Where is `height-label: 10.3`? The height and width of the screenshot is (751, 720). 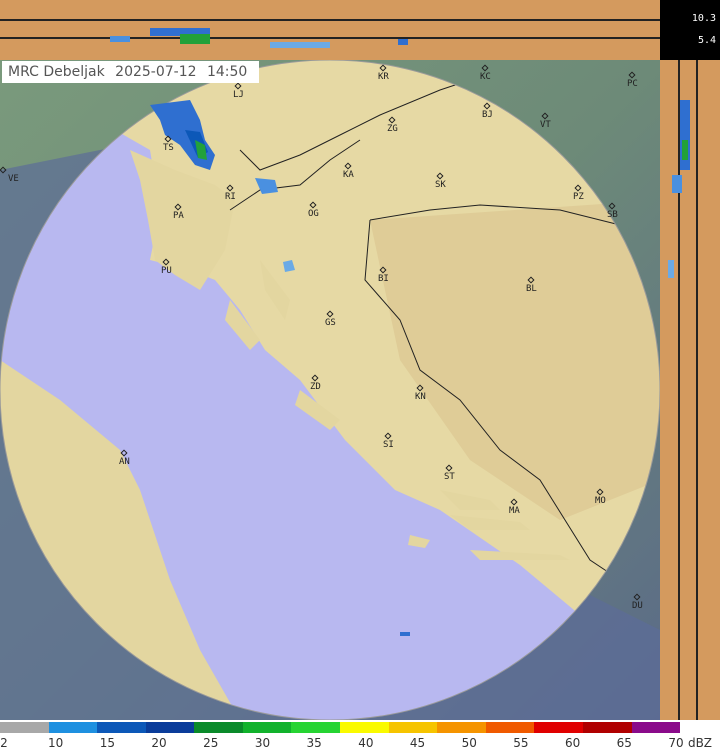
height-label: 10.3 is located at coordinates (703, 18).